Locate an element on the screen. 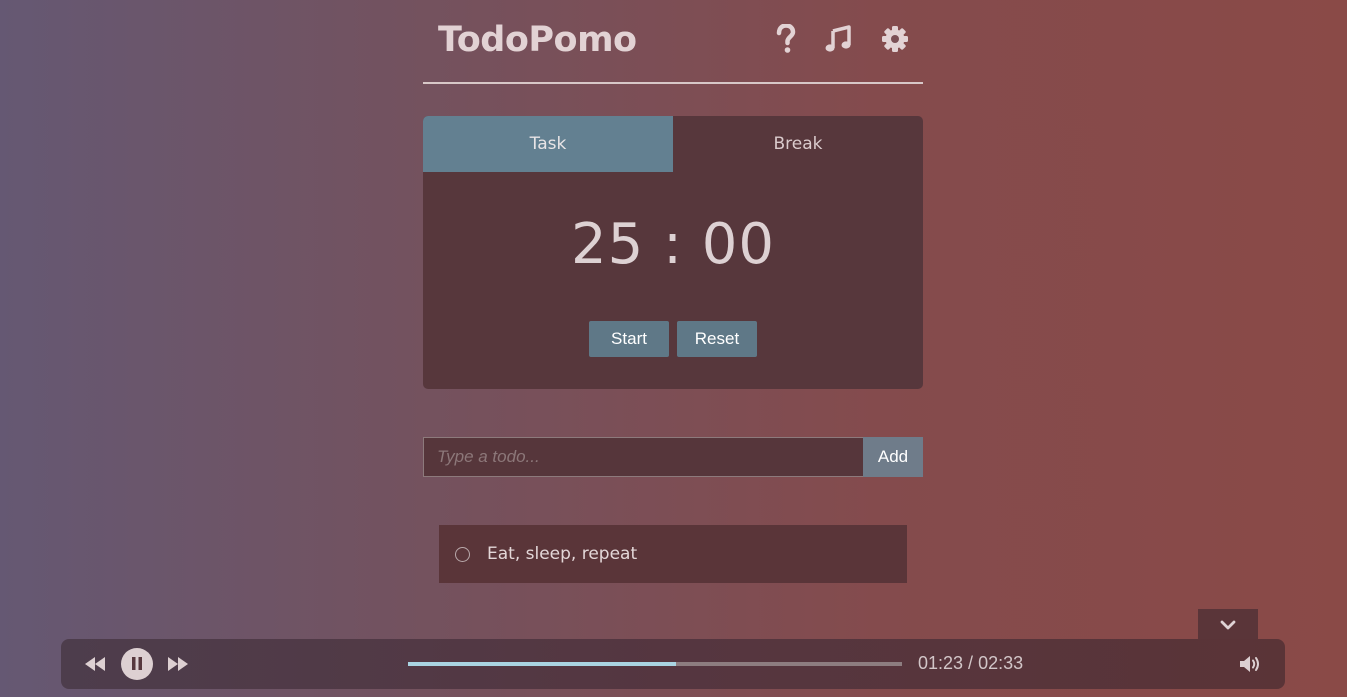 The width and height of the screenshot is (1347, 697). pause-icon is located at coordinates (137, 664).